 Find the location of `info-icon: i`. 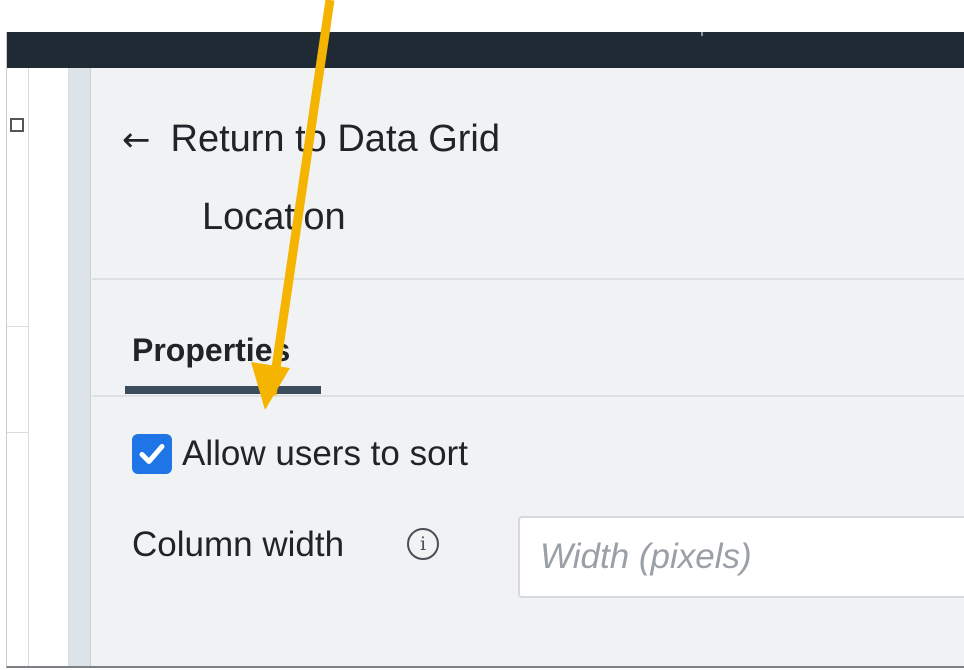

info-icon: i is located at coordinates (423, 544).